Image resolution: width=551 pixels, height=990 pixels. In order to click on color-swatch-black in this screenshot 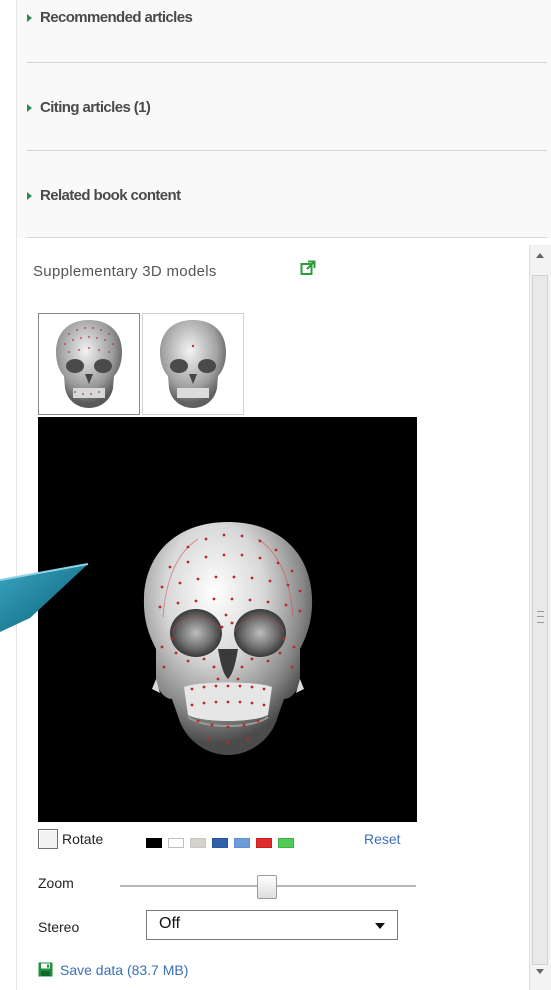, I will do `click(154, 843)`.